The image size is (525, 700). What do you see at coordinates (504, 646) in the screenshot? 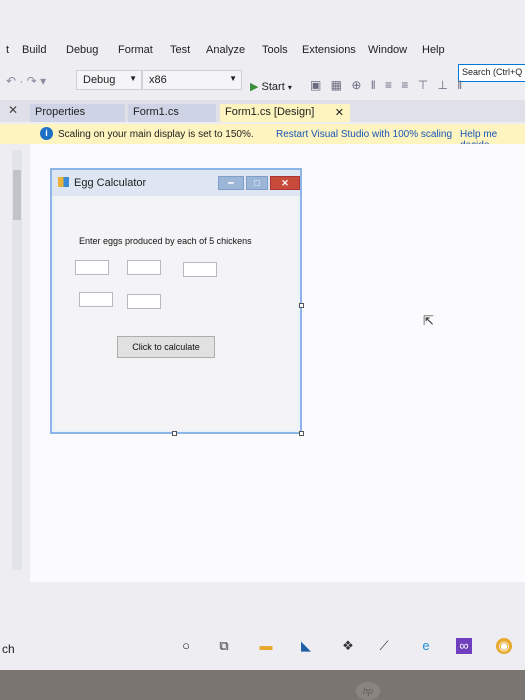
I see `chrome-icon: ◉` at bounding box center [504, 646].